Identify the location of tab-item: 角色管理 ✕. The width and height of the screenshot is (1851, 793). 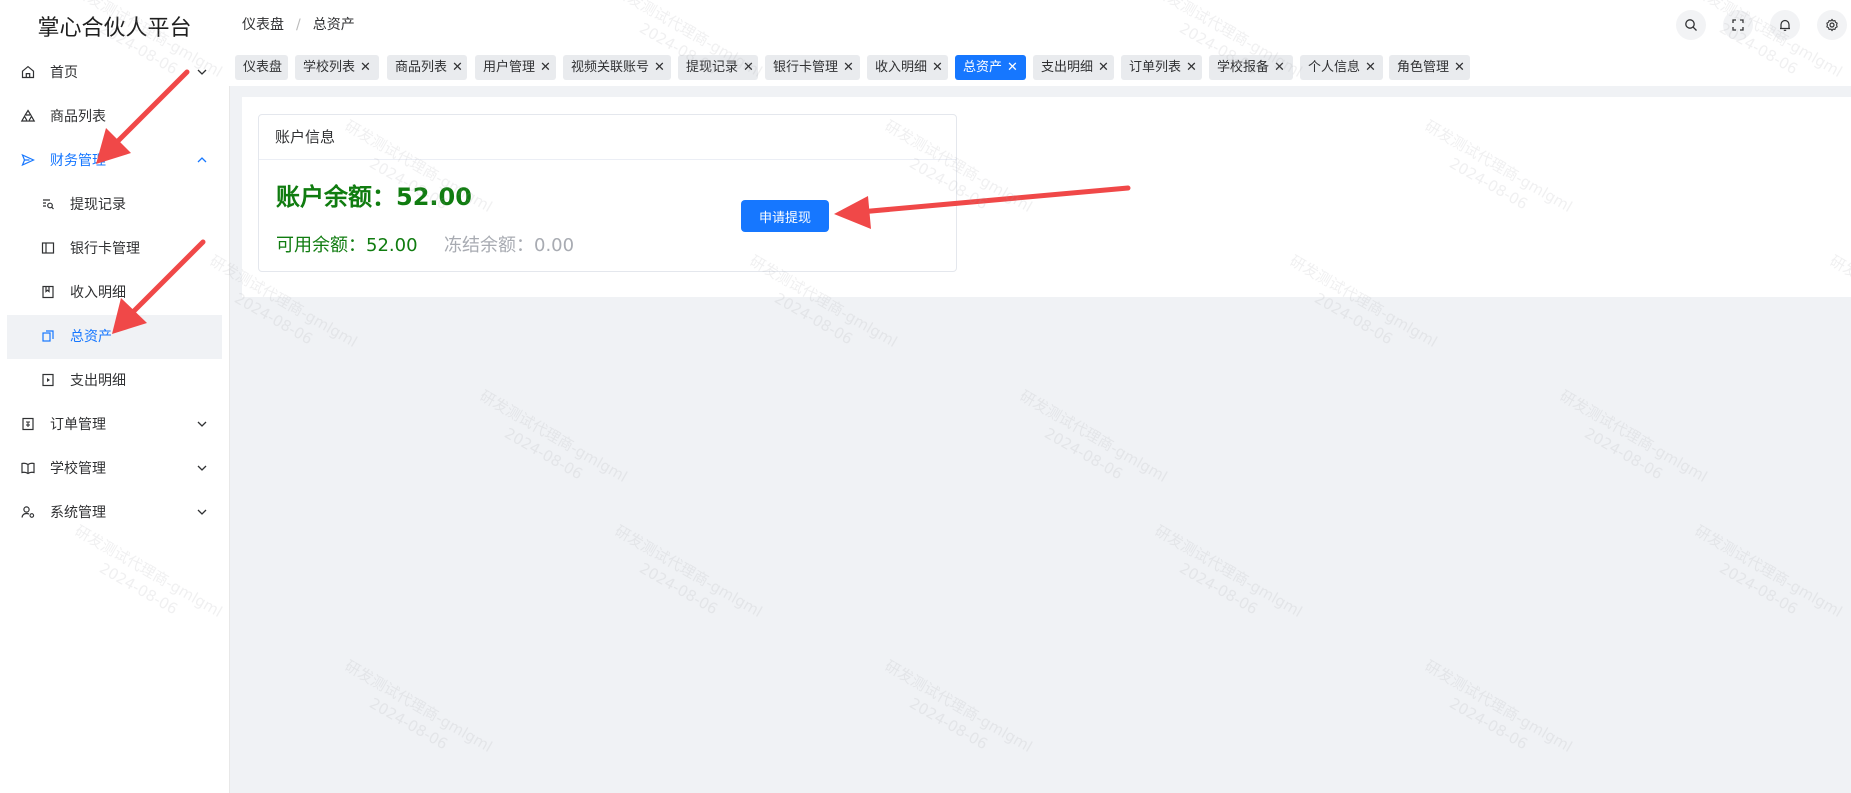
(1429, 67).